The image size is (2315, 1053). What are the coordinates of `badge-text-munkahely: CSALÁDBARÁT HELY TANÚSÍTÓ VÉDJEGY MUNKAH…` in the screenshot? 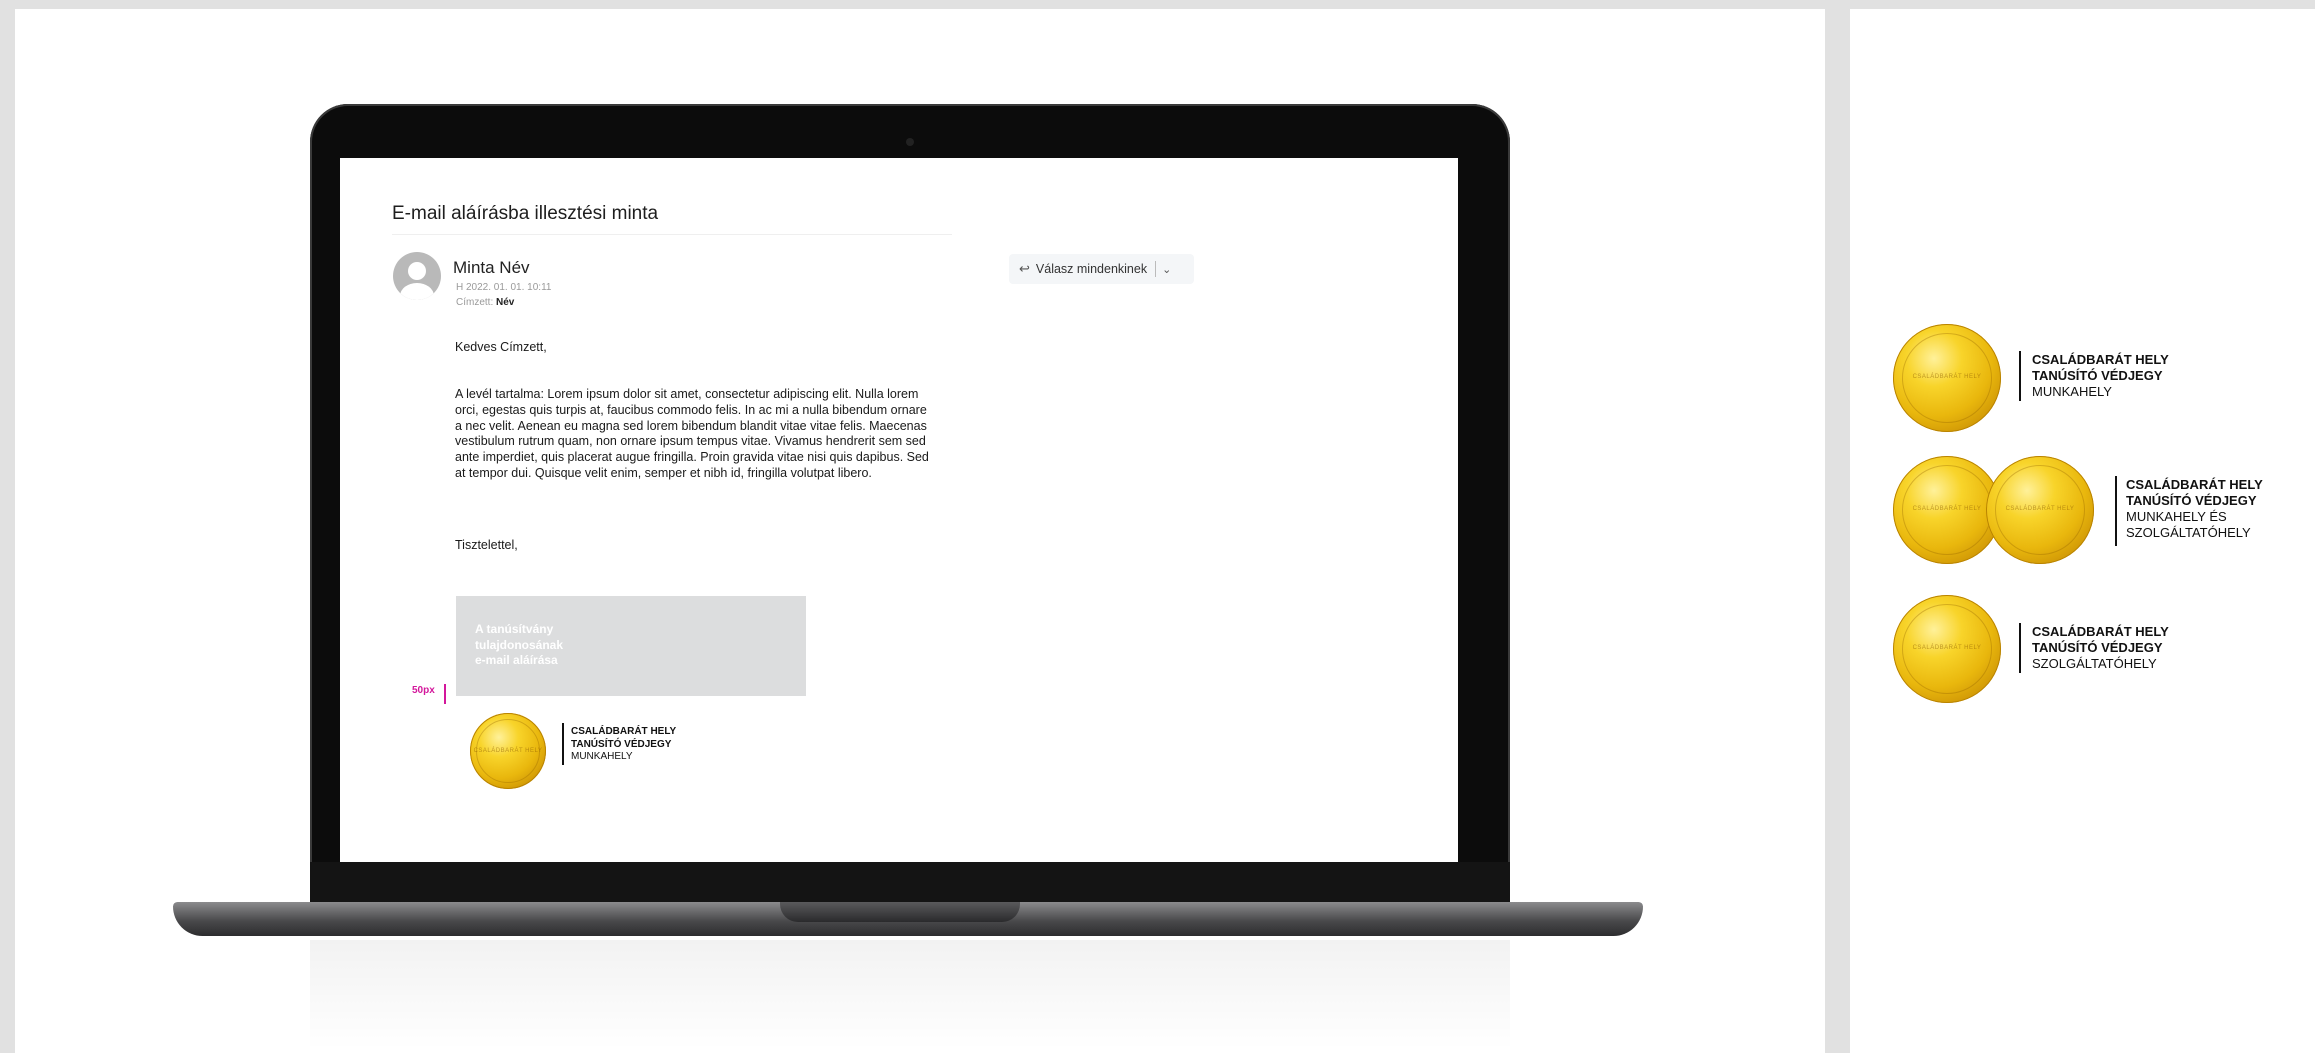 It's located at (2100, 376).